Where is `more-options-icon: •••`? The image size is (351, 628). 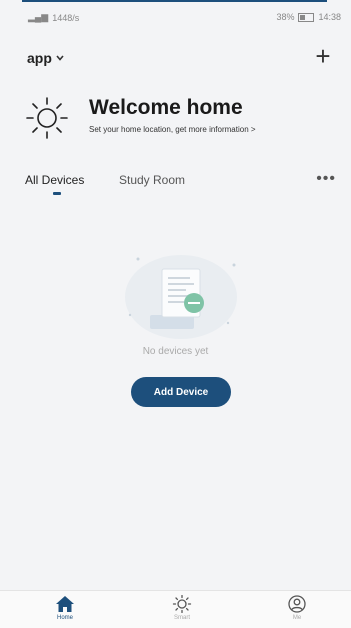 more-options-icon: ••• is located at coordinates (326, 179).